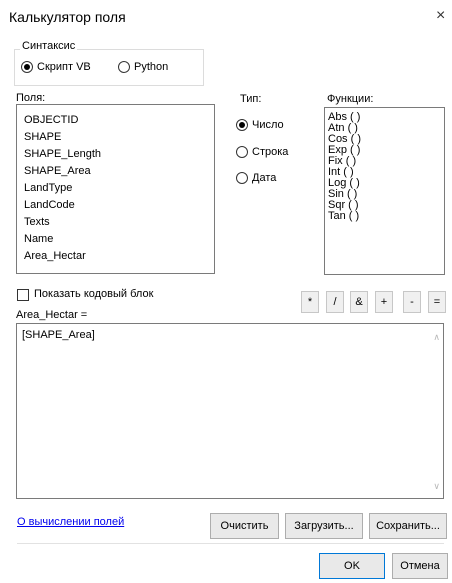 This screenshot has width=452, height=583. What do you see at coordinates (94, 294) in the screenshot?
I see `show-codeblock-label: Показать кодовый блок` at bounding box center [94, 294].